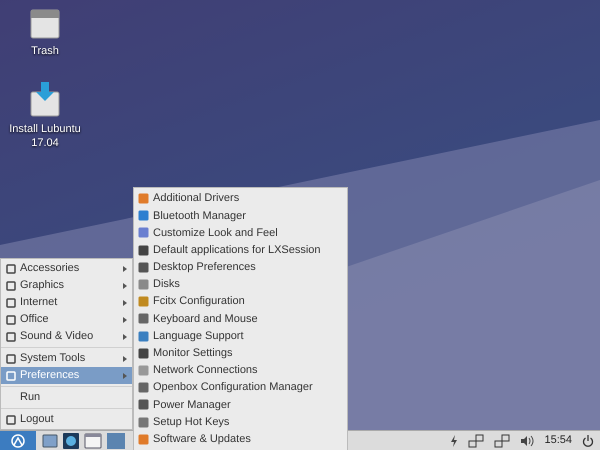  I want to click on menu-item: Internet, so click(66, 302).